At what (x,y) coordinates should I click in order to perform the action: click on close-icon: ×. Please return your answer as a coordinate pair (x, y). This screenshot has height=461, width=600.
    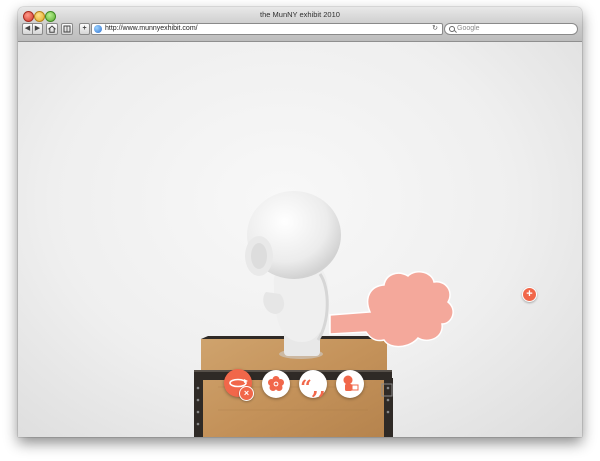
    Looking at the image, I should click on (246, 393).